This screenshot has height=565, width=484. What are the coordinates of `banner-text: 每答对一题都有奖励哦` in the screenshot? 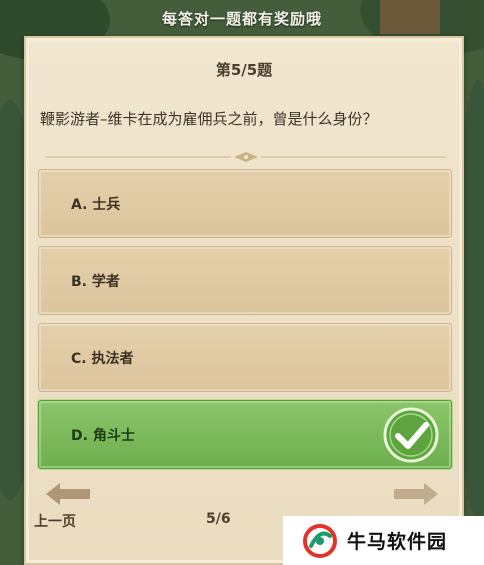 It's located at (241, 18).